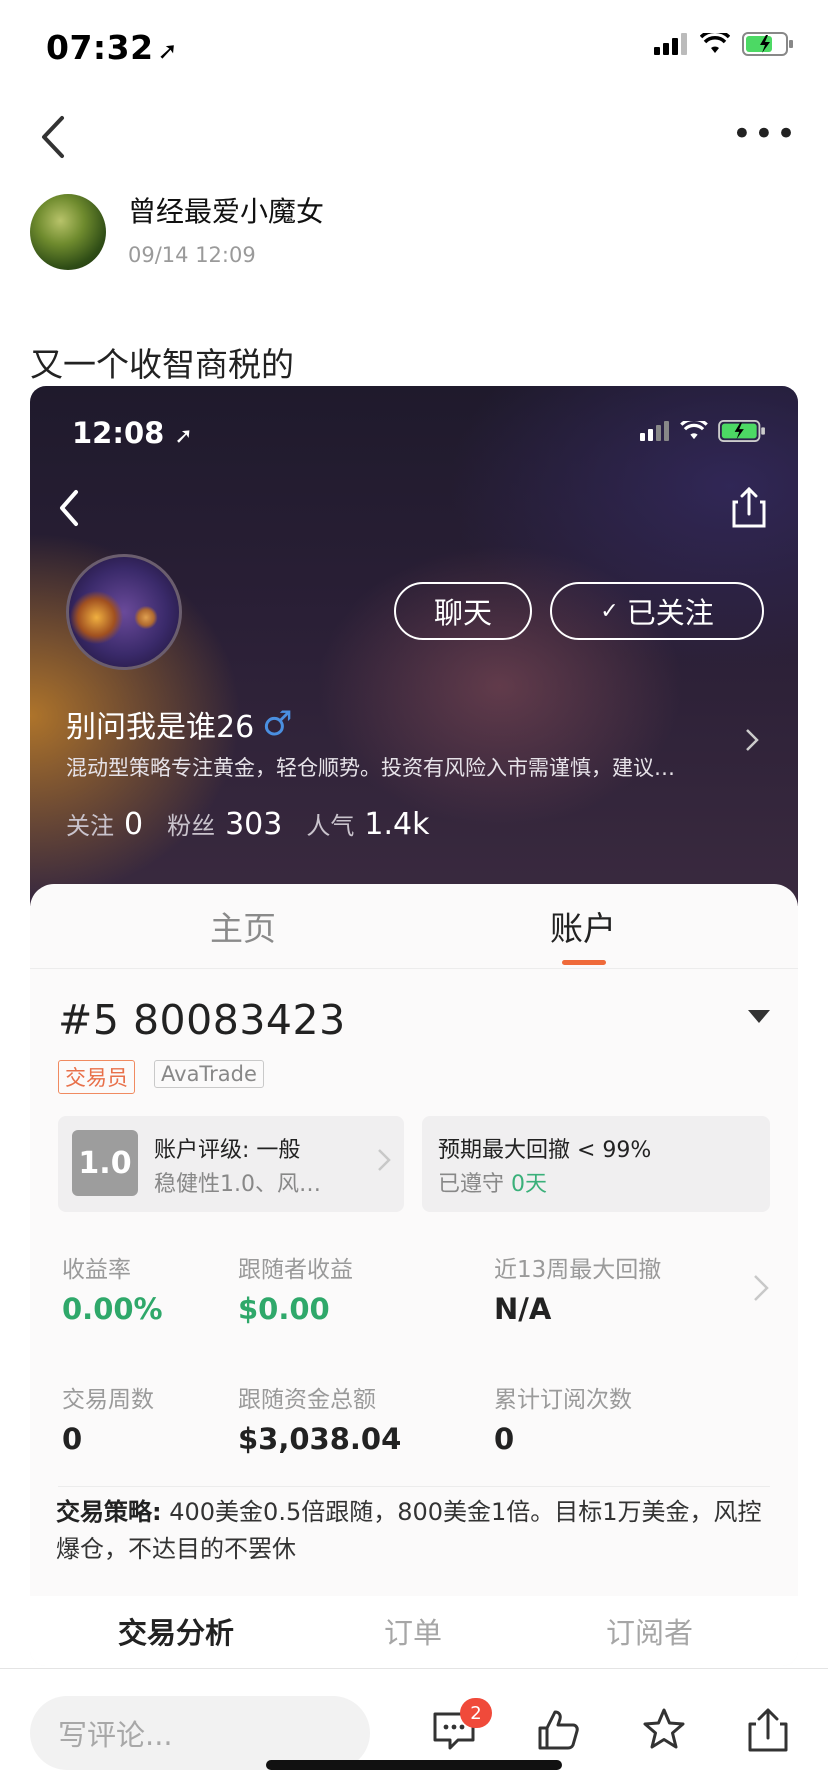 This screenshot has width=828, height=1792. I want to click on compliance-value: 0天, so click(529, 1184).